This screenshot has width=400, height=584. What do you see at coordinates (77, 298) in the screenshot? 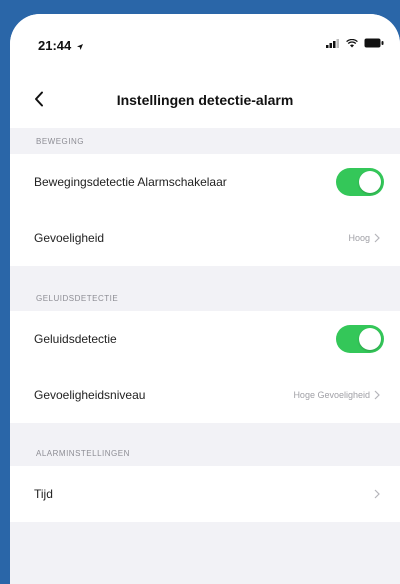
I see `section-header-sound: GELUIDSDETECTIE` at bounding box center [77, 298].